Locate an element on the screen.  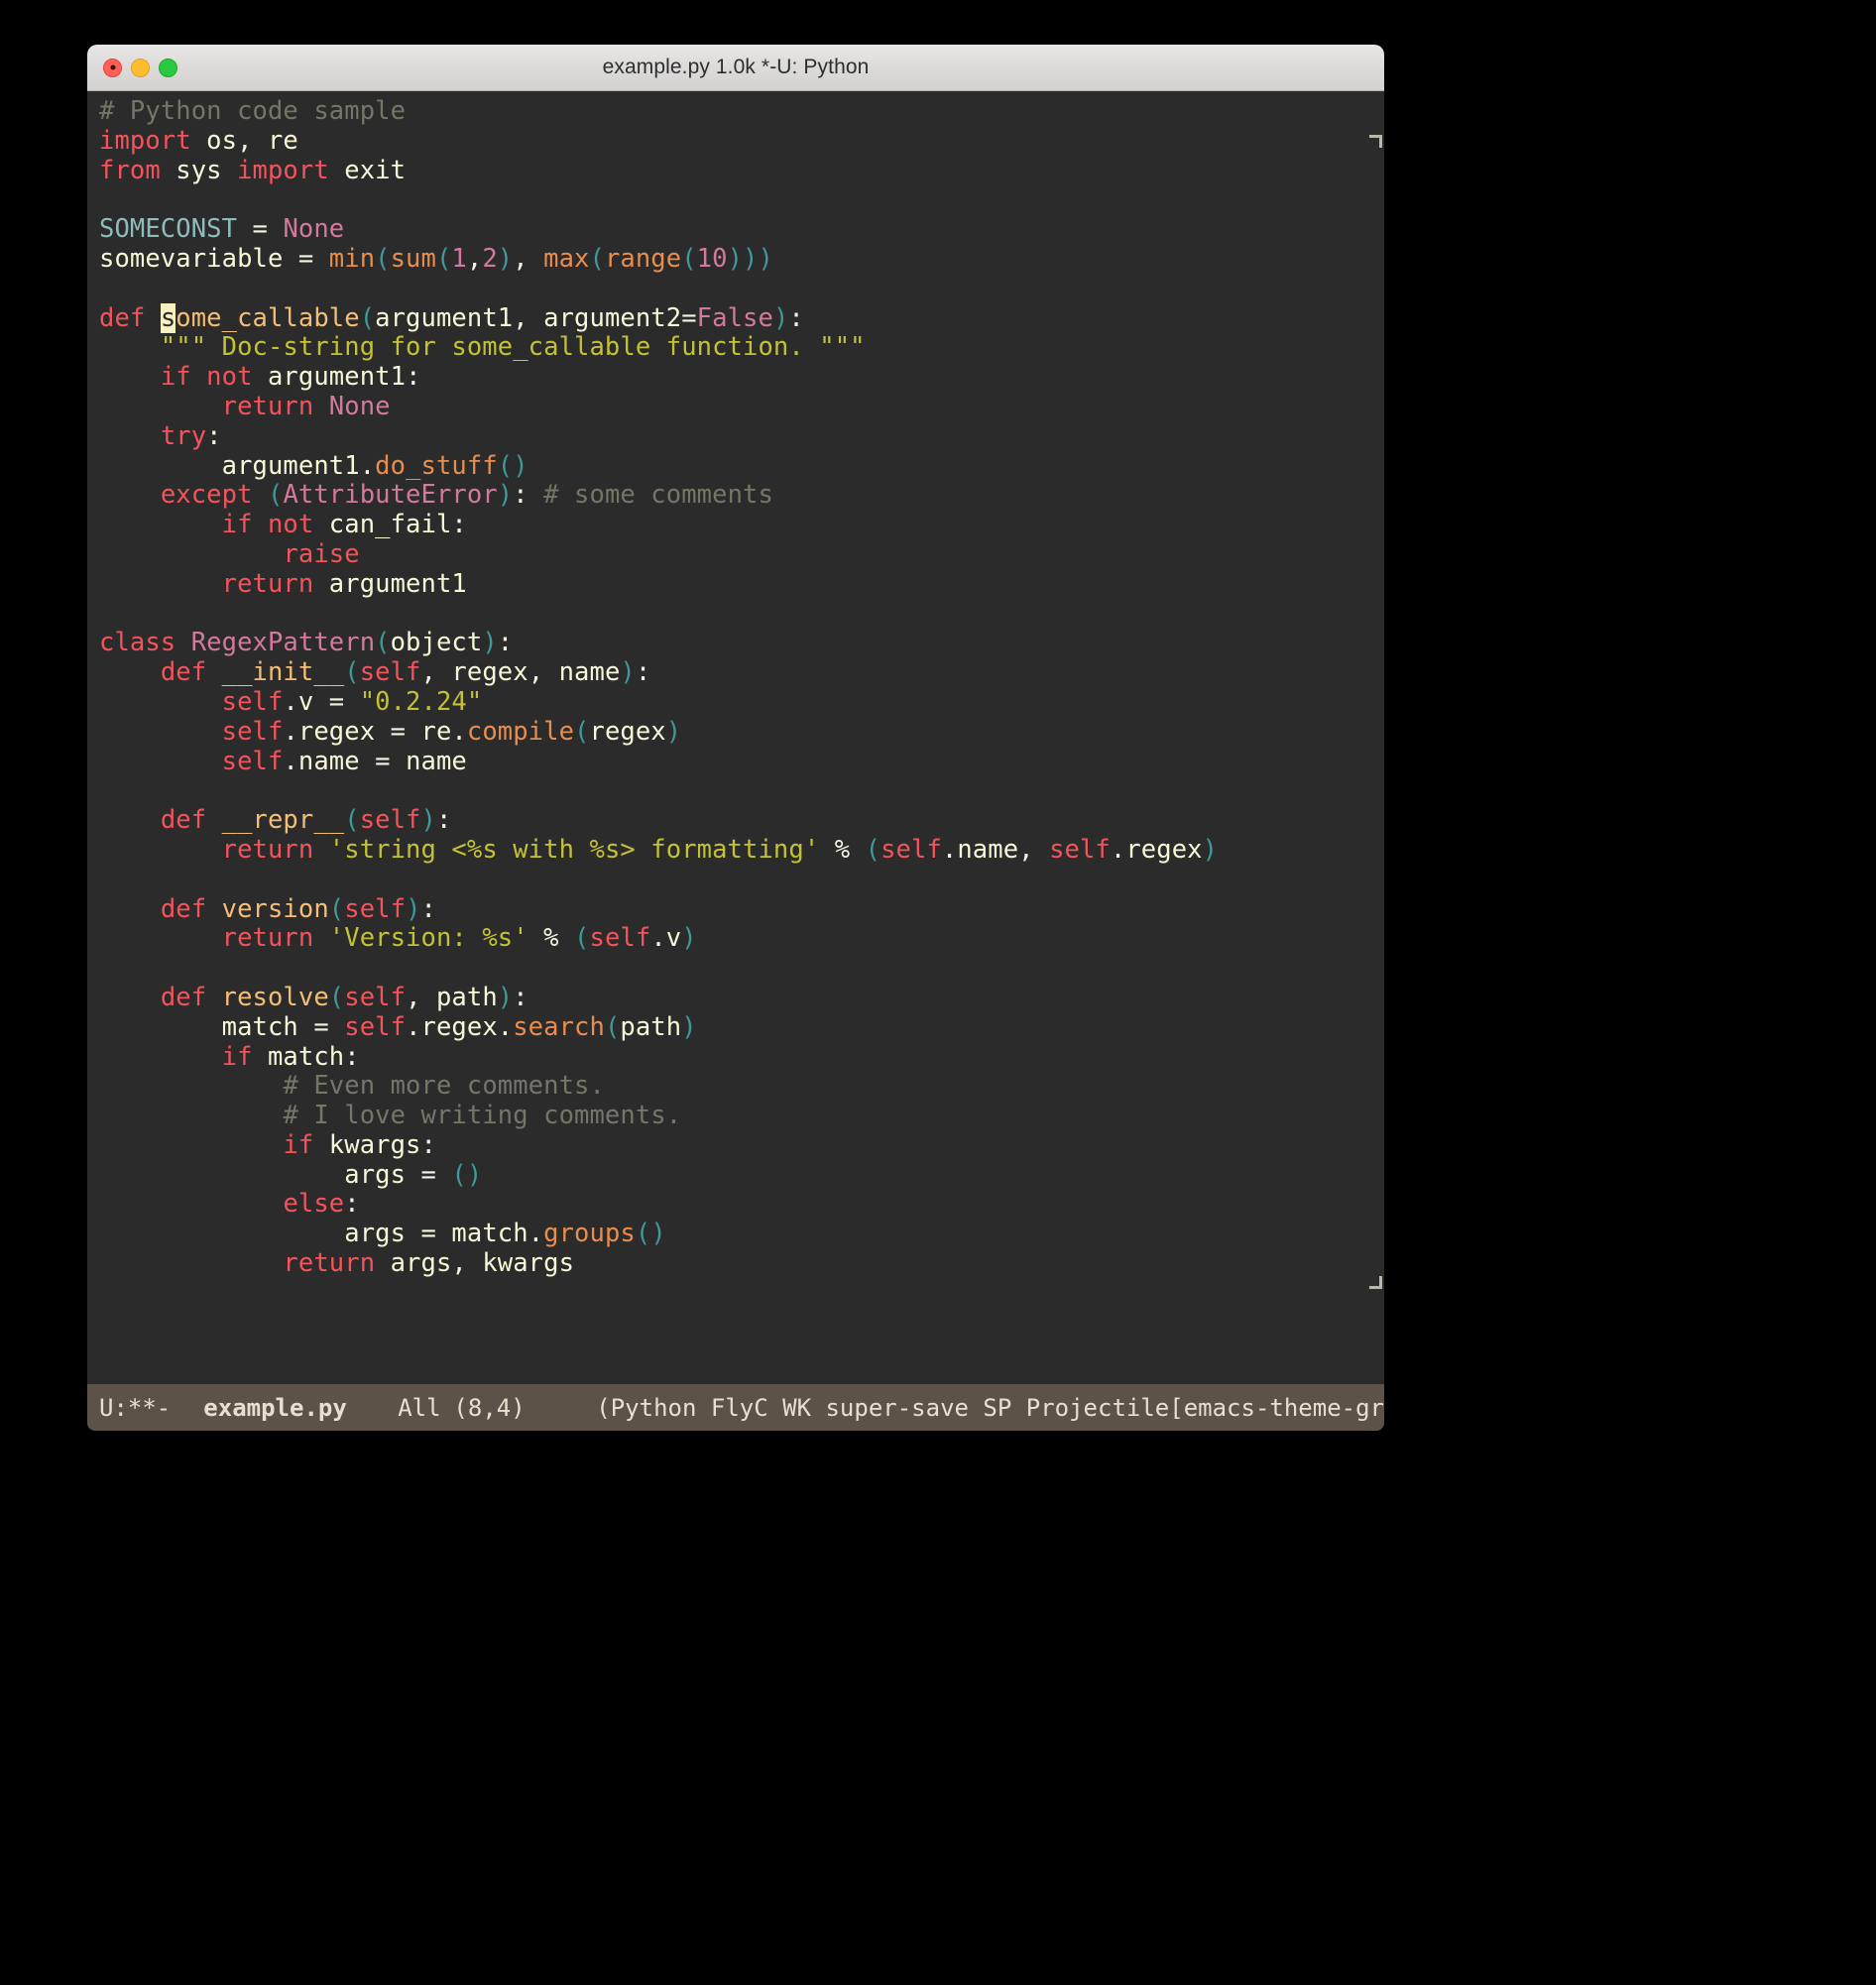
code-line: def __repr__(self): is located at coordinates (741, 820).